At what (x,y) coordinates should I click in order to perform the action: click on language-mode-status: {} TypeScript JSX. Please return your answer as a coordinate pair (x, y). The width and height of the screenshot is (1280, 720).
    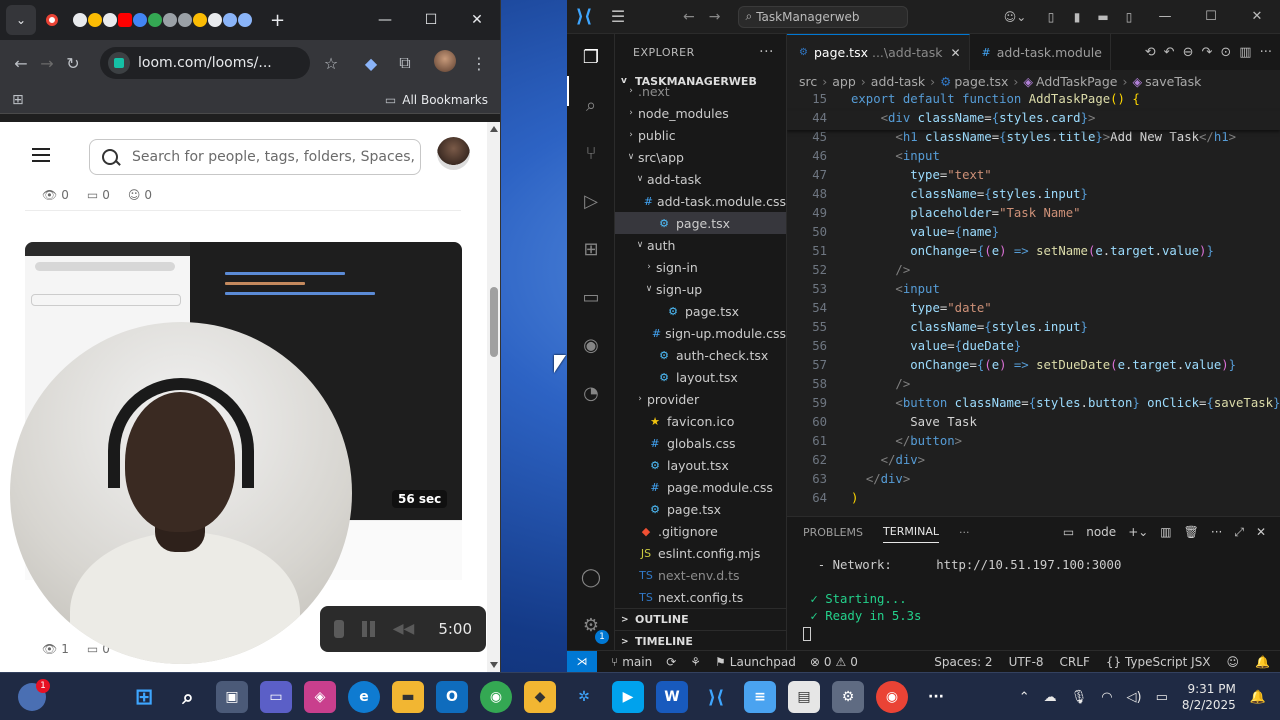
    Looking at the image, I should click on (1158, 662).